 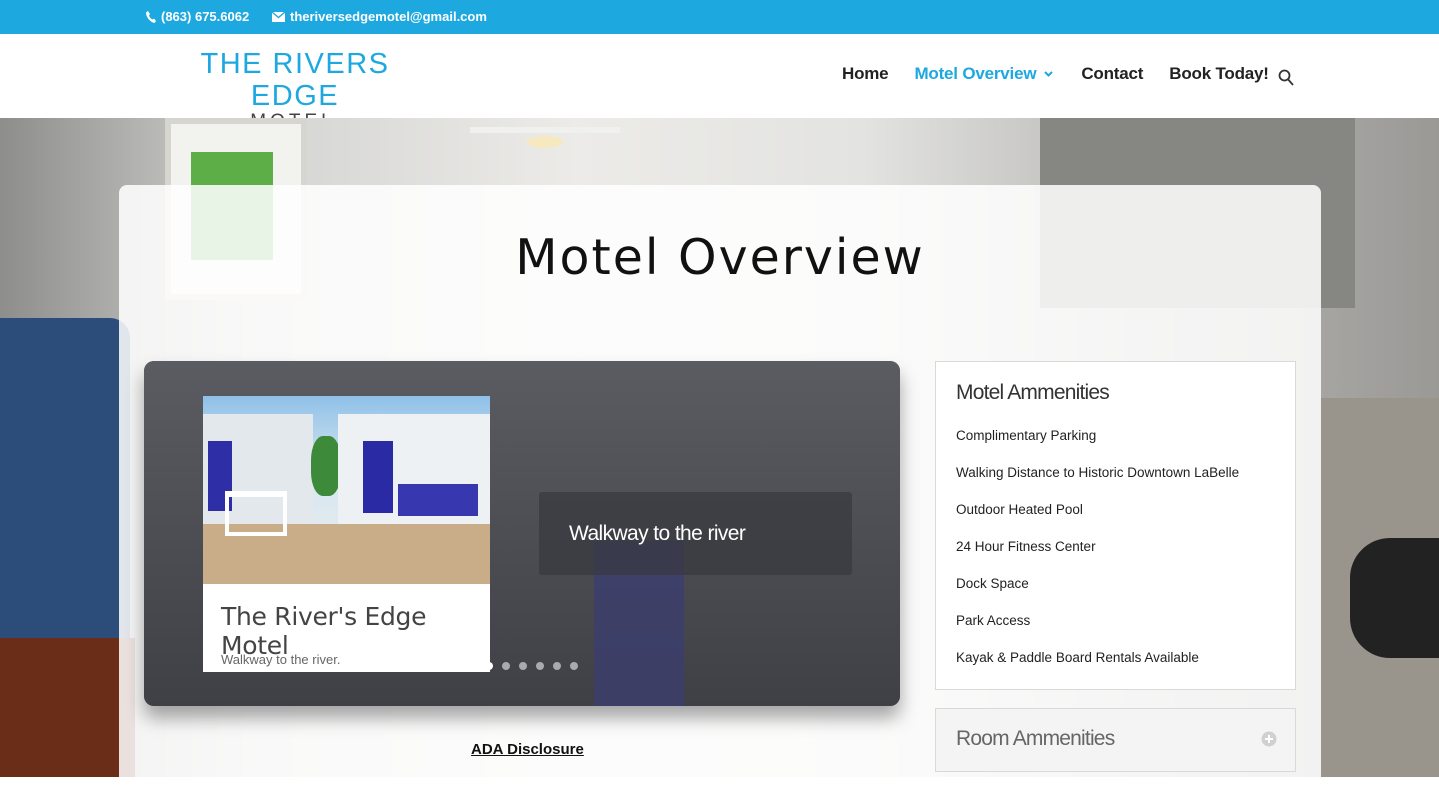 I want to click on couch-shape, so click(x=65, y=483).